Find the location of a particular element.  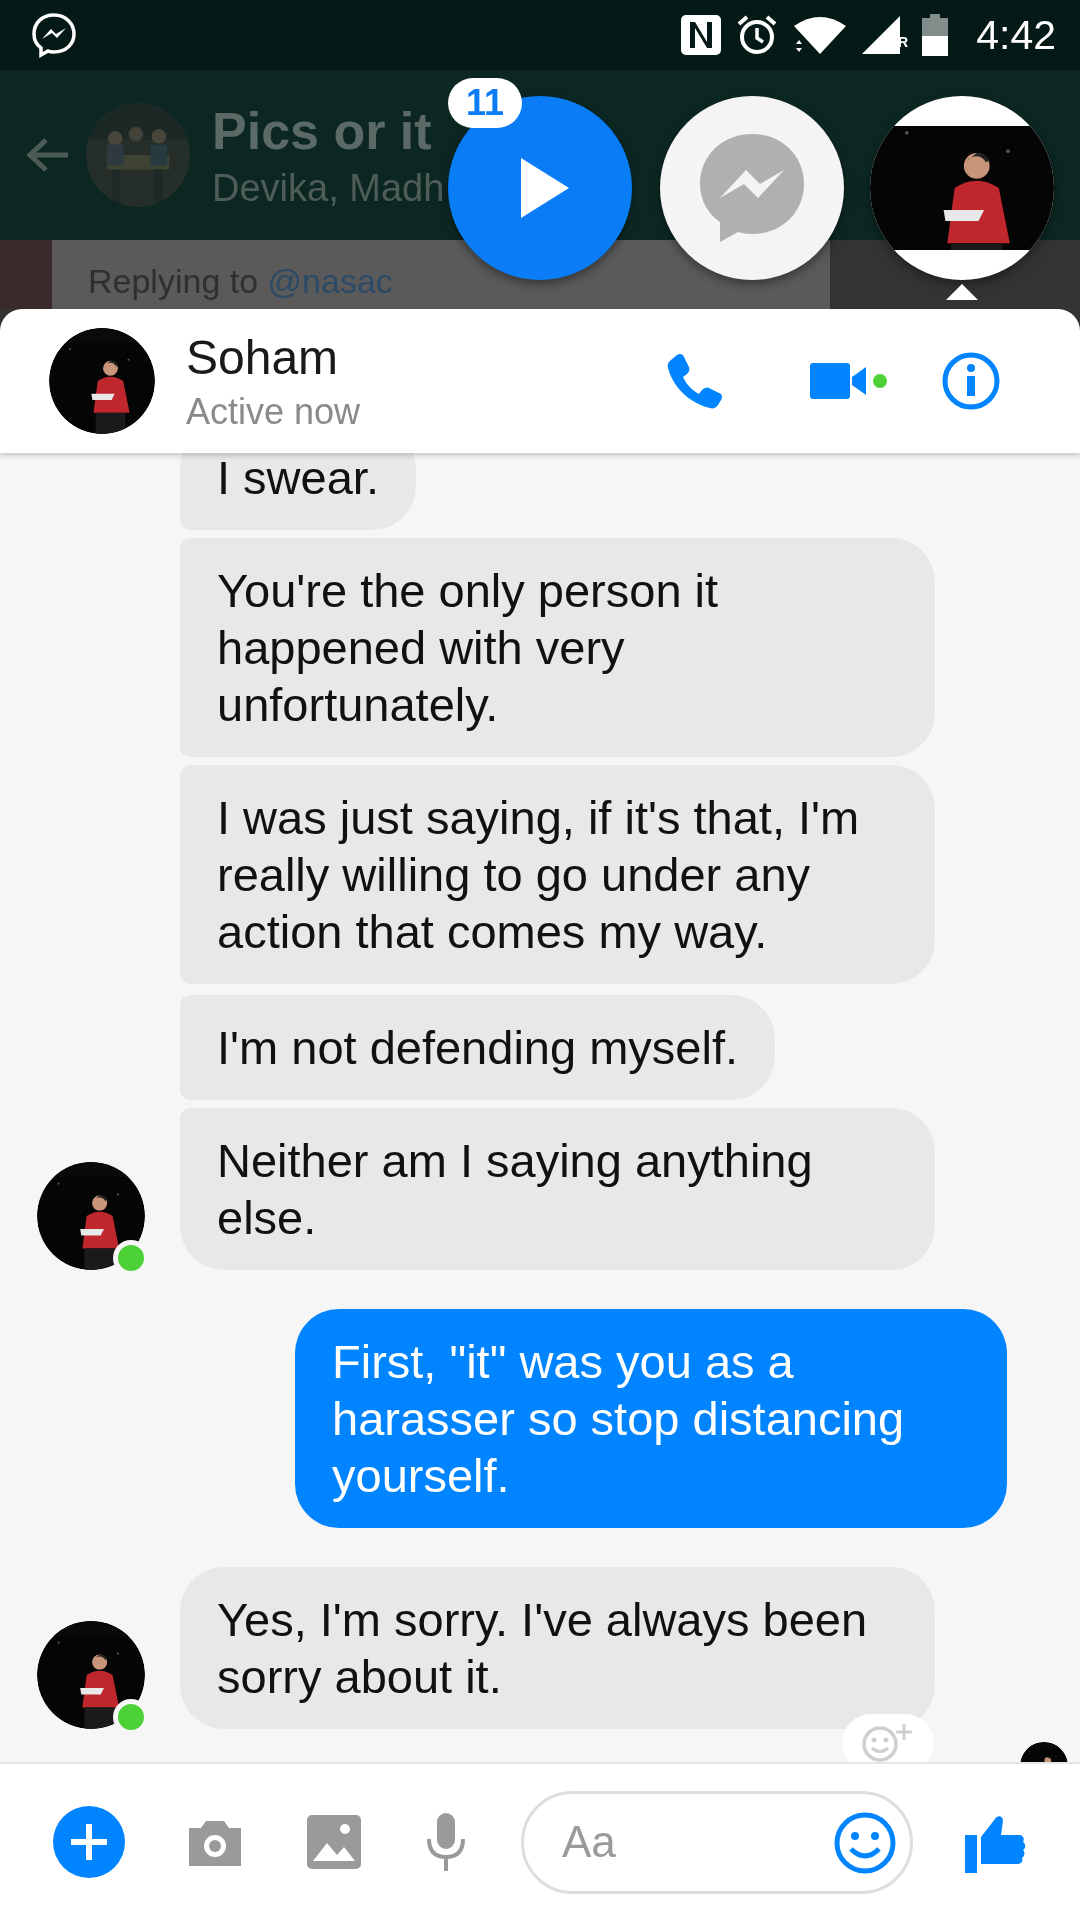

message-field: Aa is located at coordinates (717, 1842).